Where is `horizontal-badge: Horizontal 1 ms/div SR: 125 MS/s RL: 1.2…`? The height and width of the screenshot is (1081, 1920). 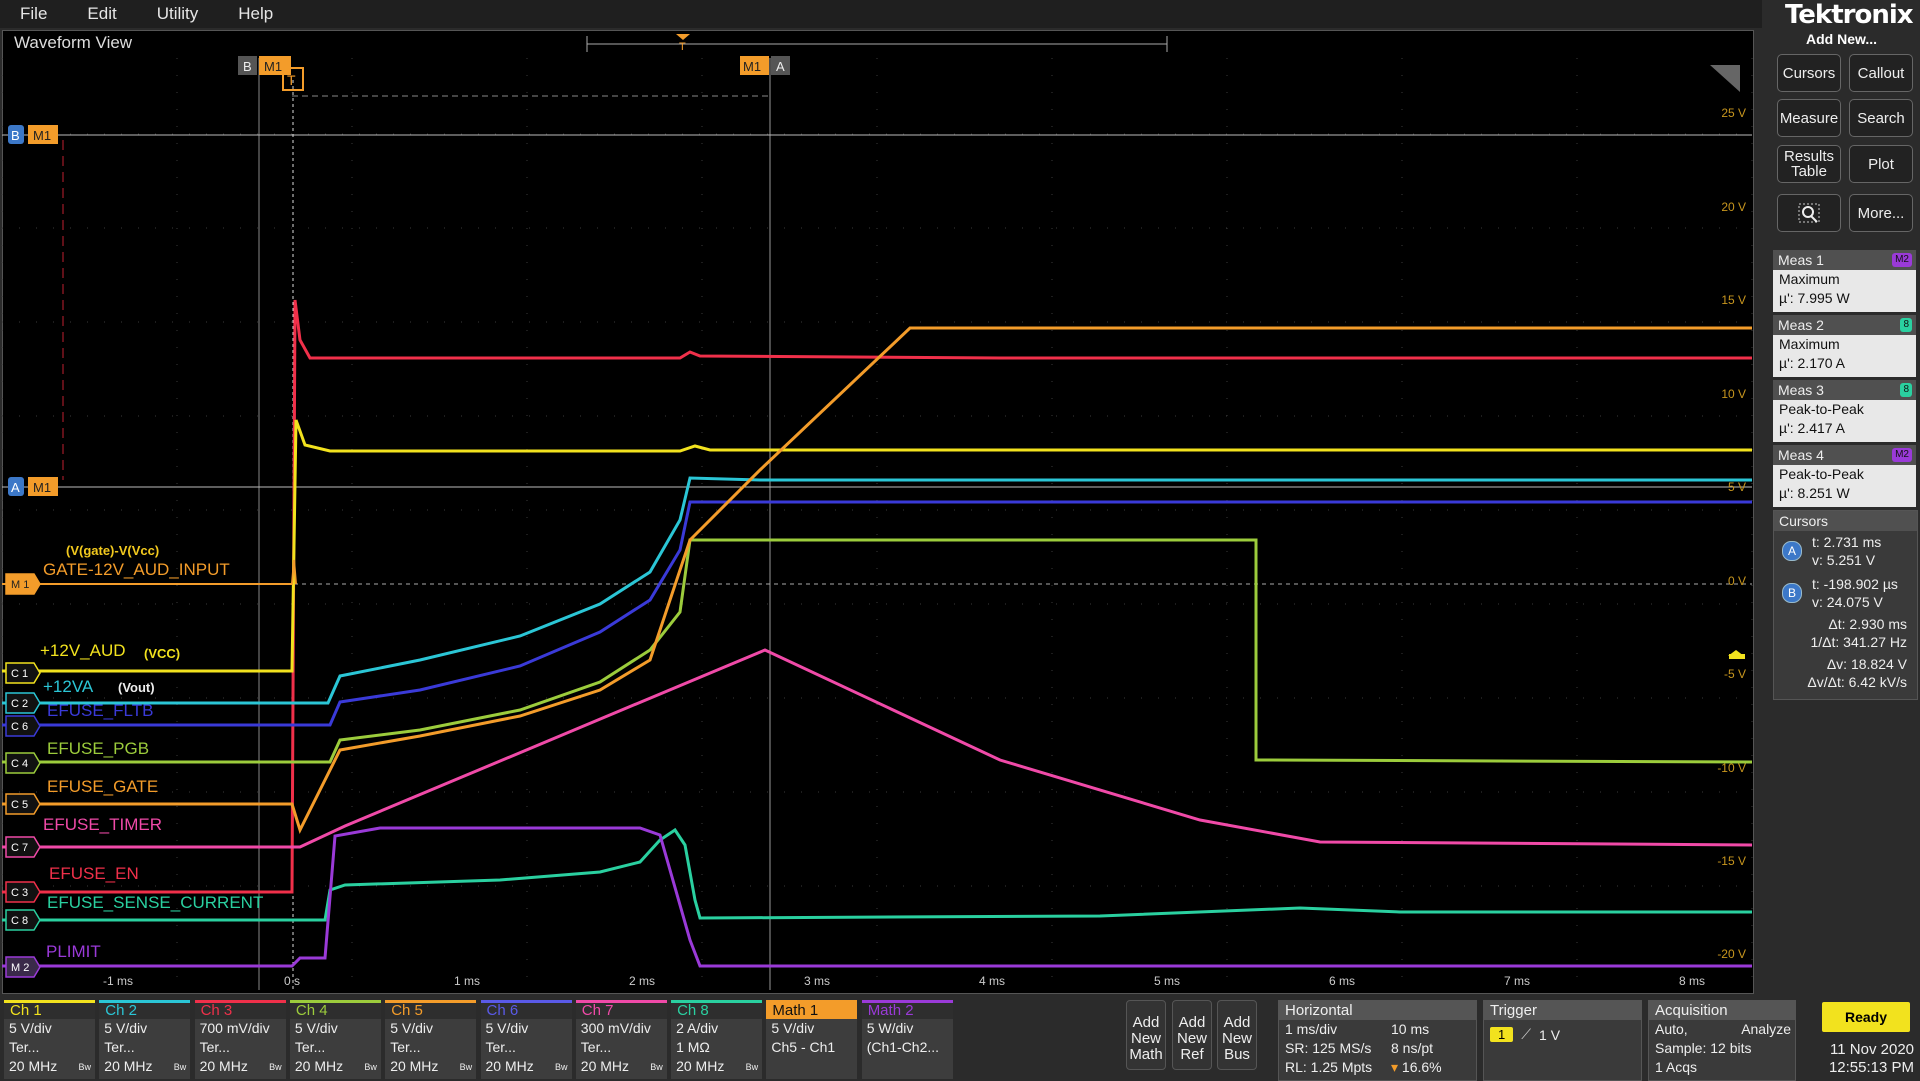
horizontal-badge: Horizontal 1 ms/div SR: 125 MS/s RL: 1.2… is located at coordinates (1377, 1040).